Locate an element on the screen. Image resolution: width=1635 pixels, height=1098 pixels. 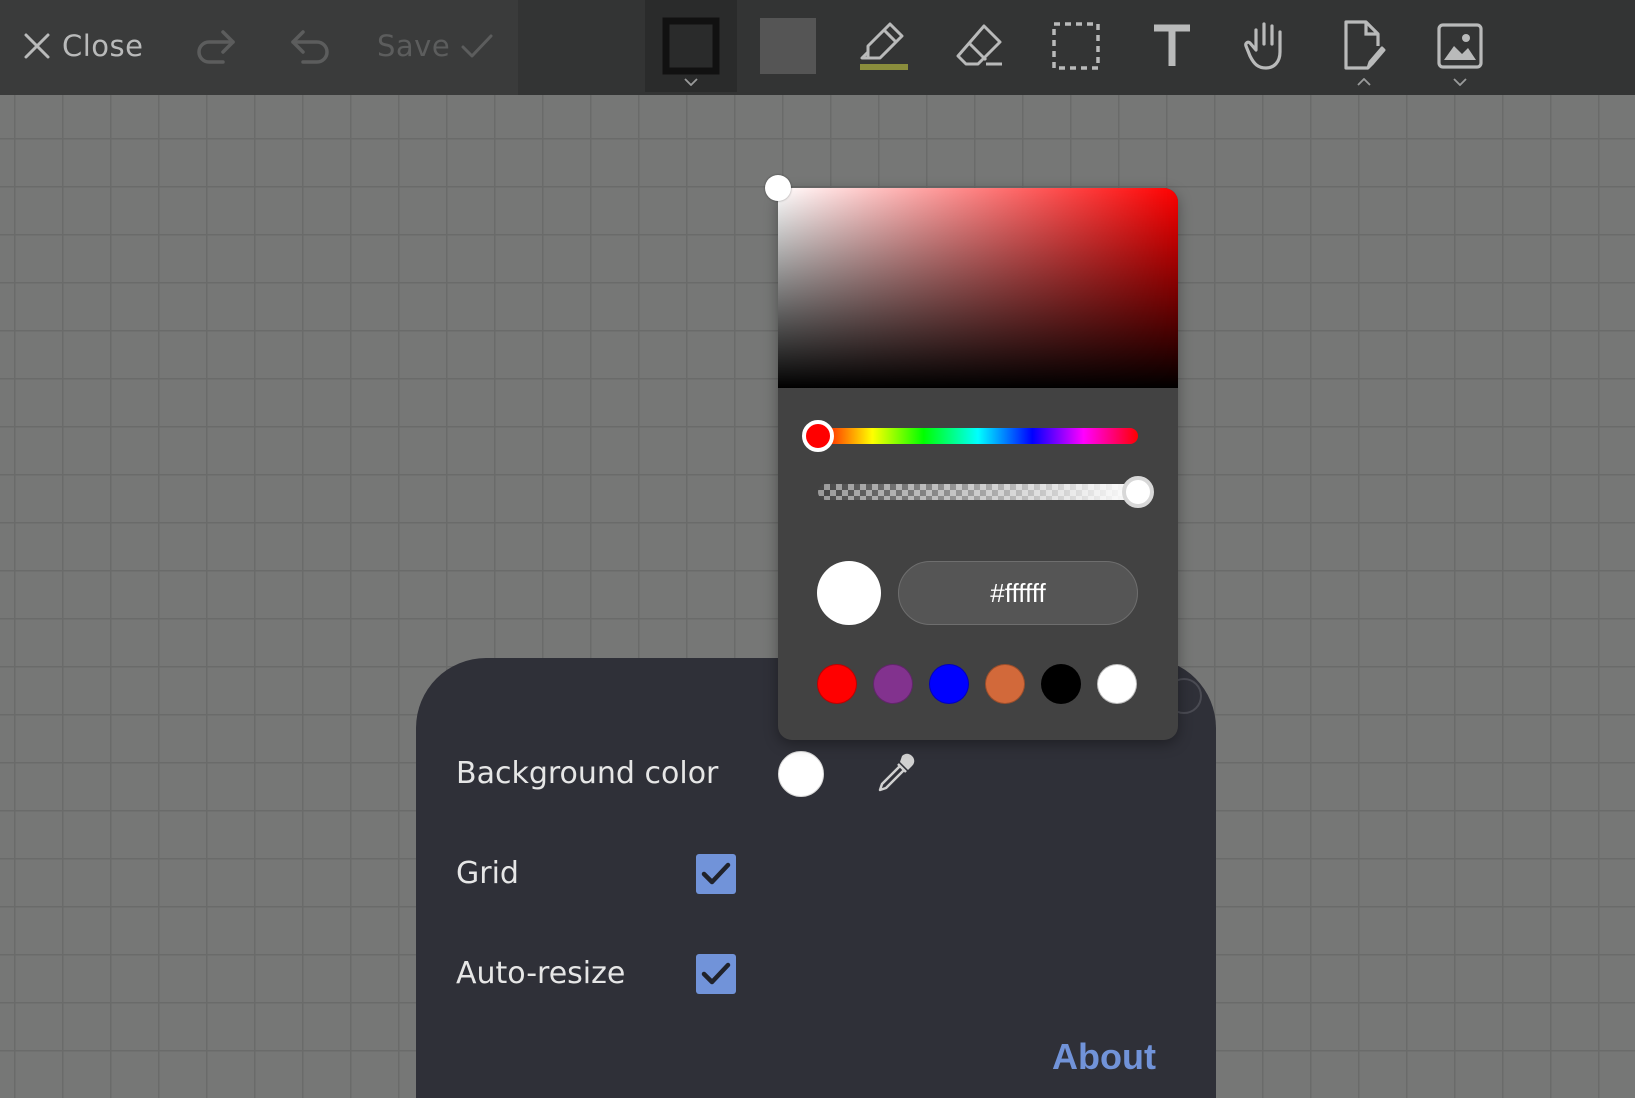
saturation-value-handle is located at coordinates (778, 188).